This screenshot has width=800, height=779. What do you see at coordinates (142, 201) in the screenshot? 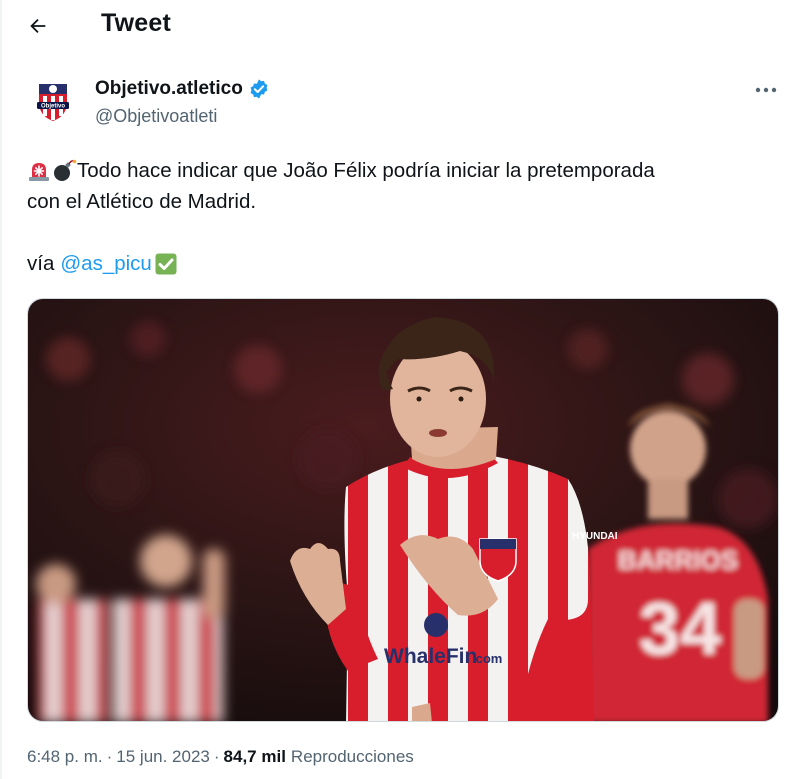
I see `tweet-line-2-text: con el Atlético de Madrid.` at bounding box center [142, 201].